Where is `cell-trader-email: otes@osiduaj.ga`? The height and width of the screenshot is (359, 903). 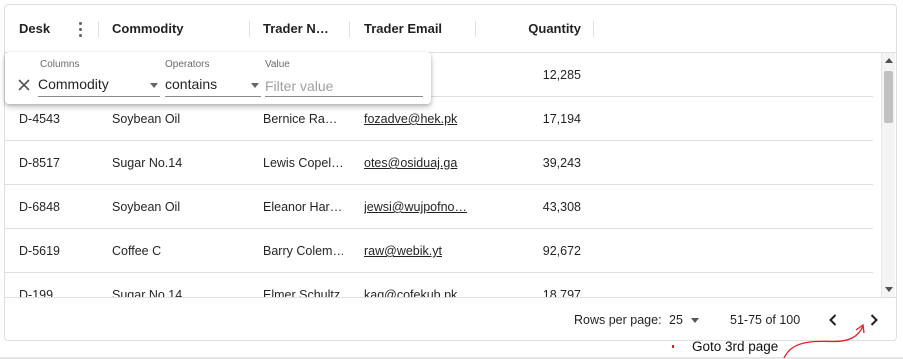
cell-trader-email: otes@osiduaj.ga is located at coordinates (416, 163).